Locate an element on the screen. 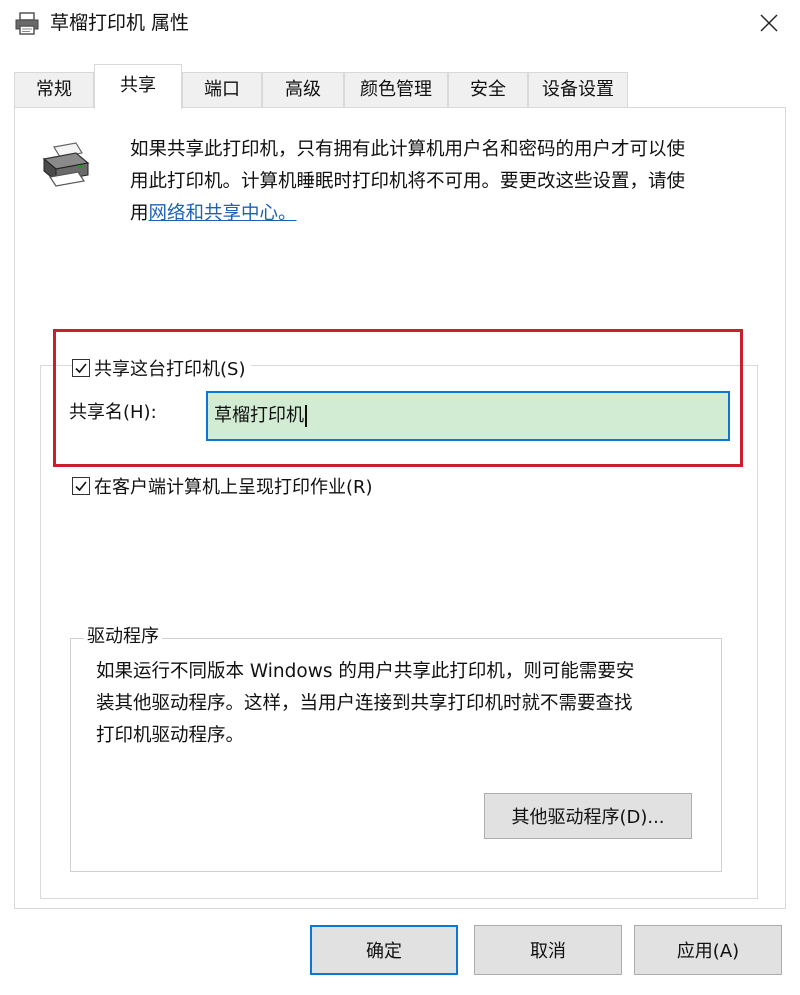  render-on-client-checkbox: 在客户端计算机上呈现打印作业(R) is located at coordinates (222, 486).